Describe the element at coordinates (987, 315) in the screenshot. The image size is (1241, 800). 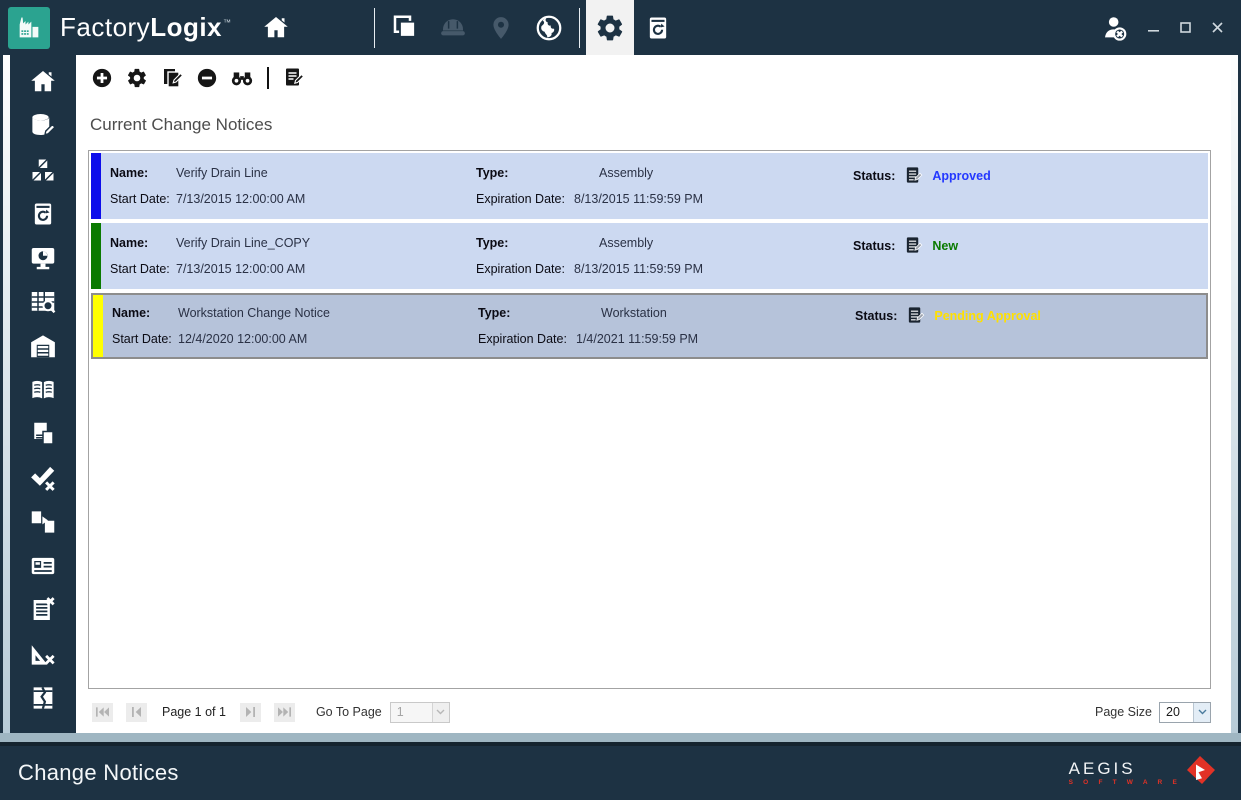
I see `status-value: Pending Approval` at that location.